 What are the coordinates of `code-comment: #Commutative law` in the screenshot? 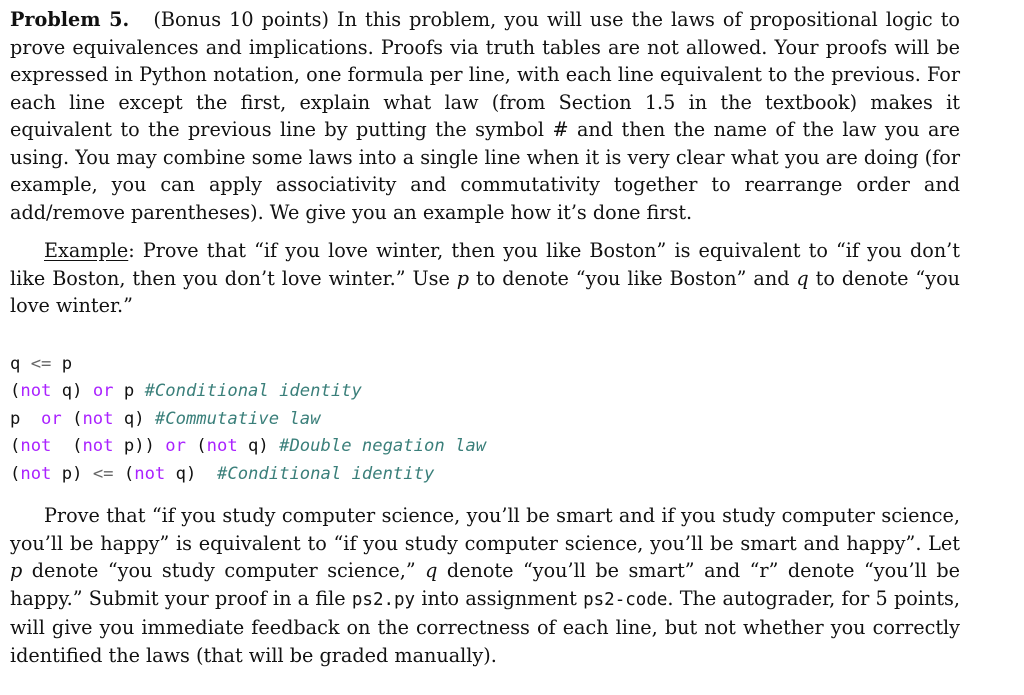 It's located at (237, 418).